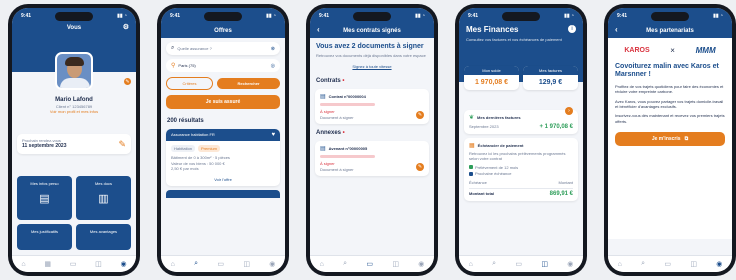 Image resolution: width=736 pixels, height=280 pixels. Describe the element at coordinates (550, 83) in the screenshot. I see `invoices-value: 129,9 €` at that location.